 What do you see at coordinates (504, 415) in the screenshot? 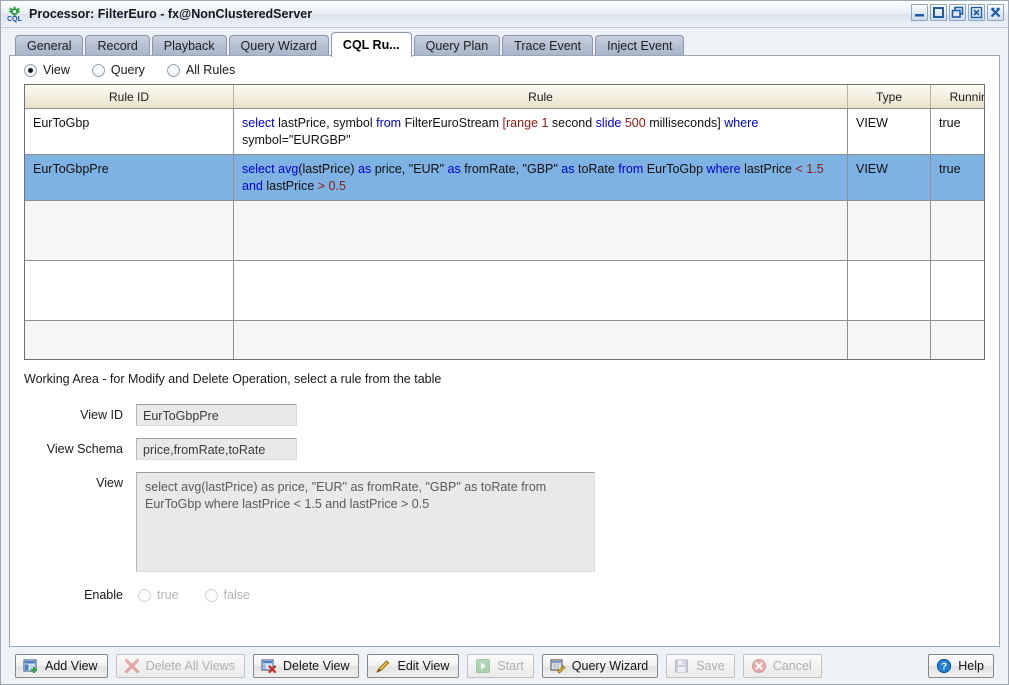
I see `view-id-row: View ID EurToGbpPre` at bounding box center [504, 415].